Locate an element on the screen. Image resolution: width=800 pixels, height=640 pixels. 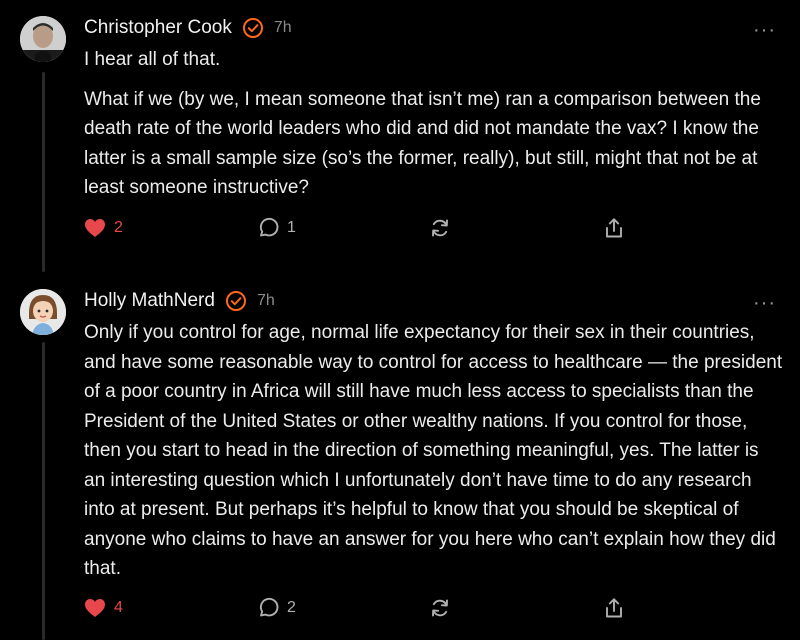
reply-button: 1 is located at coordinates (276, 228).